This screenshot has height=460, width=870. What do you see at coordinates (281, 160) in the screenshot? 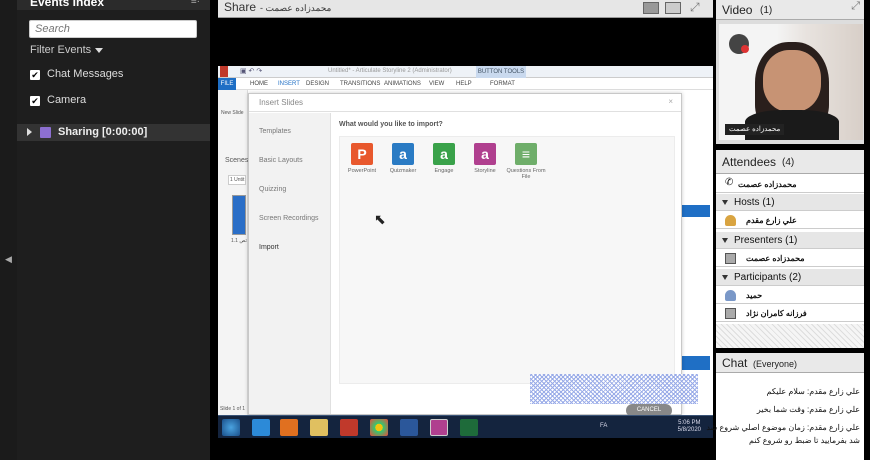
I see `nav-basic-layouts: Basic Layouts` at bounding box center [281, 160].